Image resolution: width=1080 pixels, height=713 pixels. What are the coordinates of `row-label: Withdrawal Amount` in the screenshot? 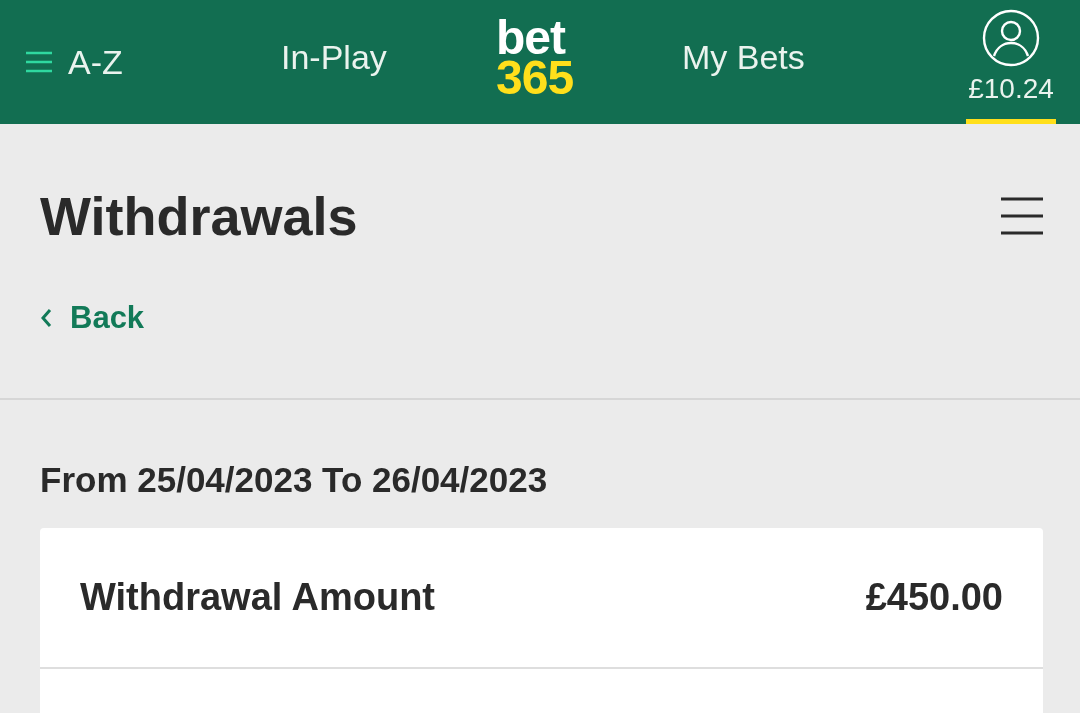 It's located at (257, 597).